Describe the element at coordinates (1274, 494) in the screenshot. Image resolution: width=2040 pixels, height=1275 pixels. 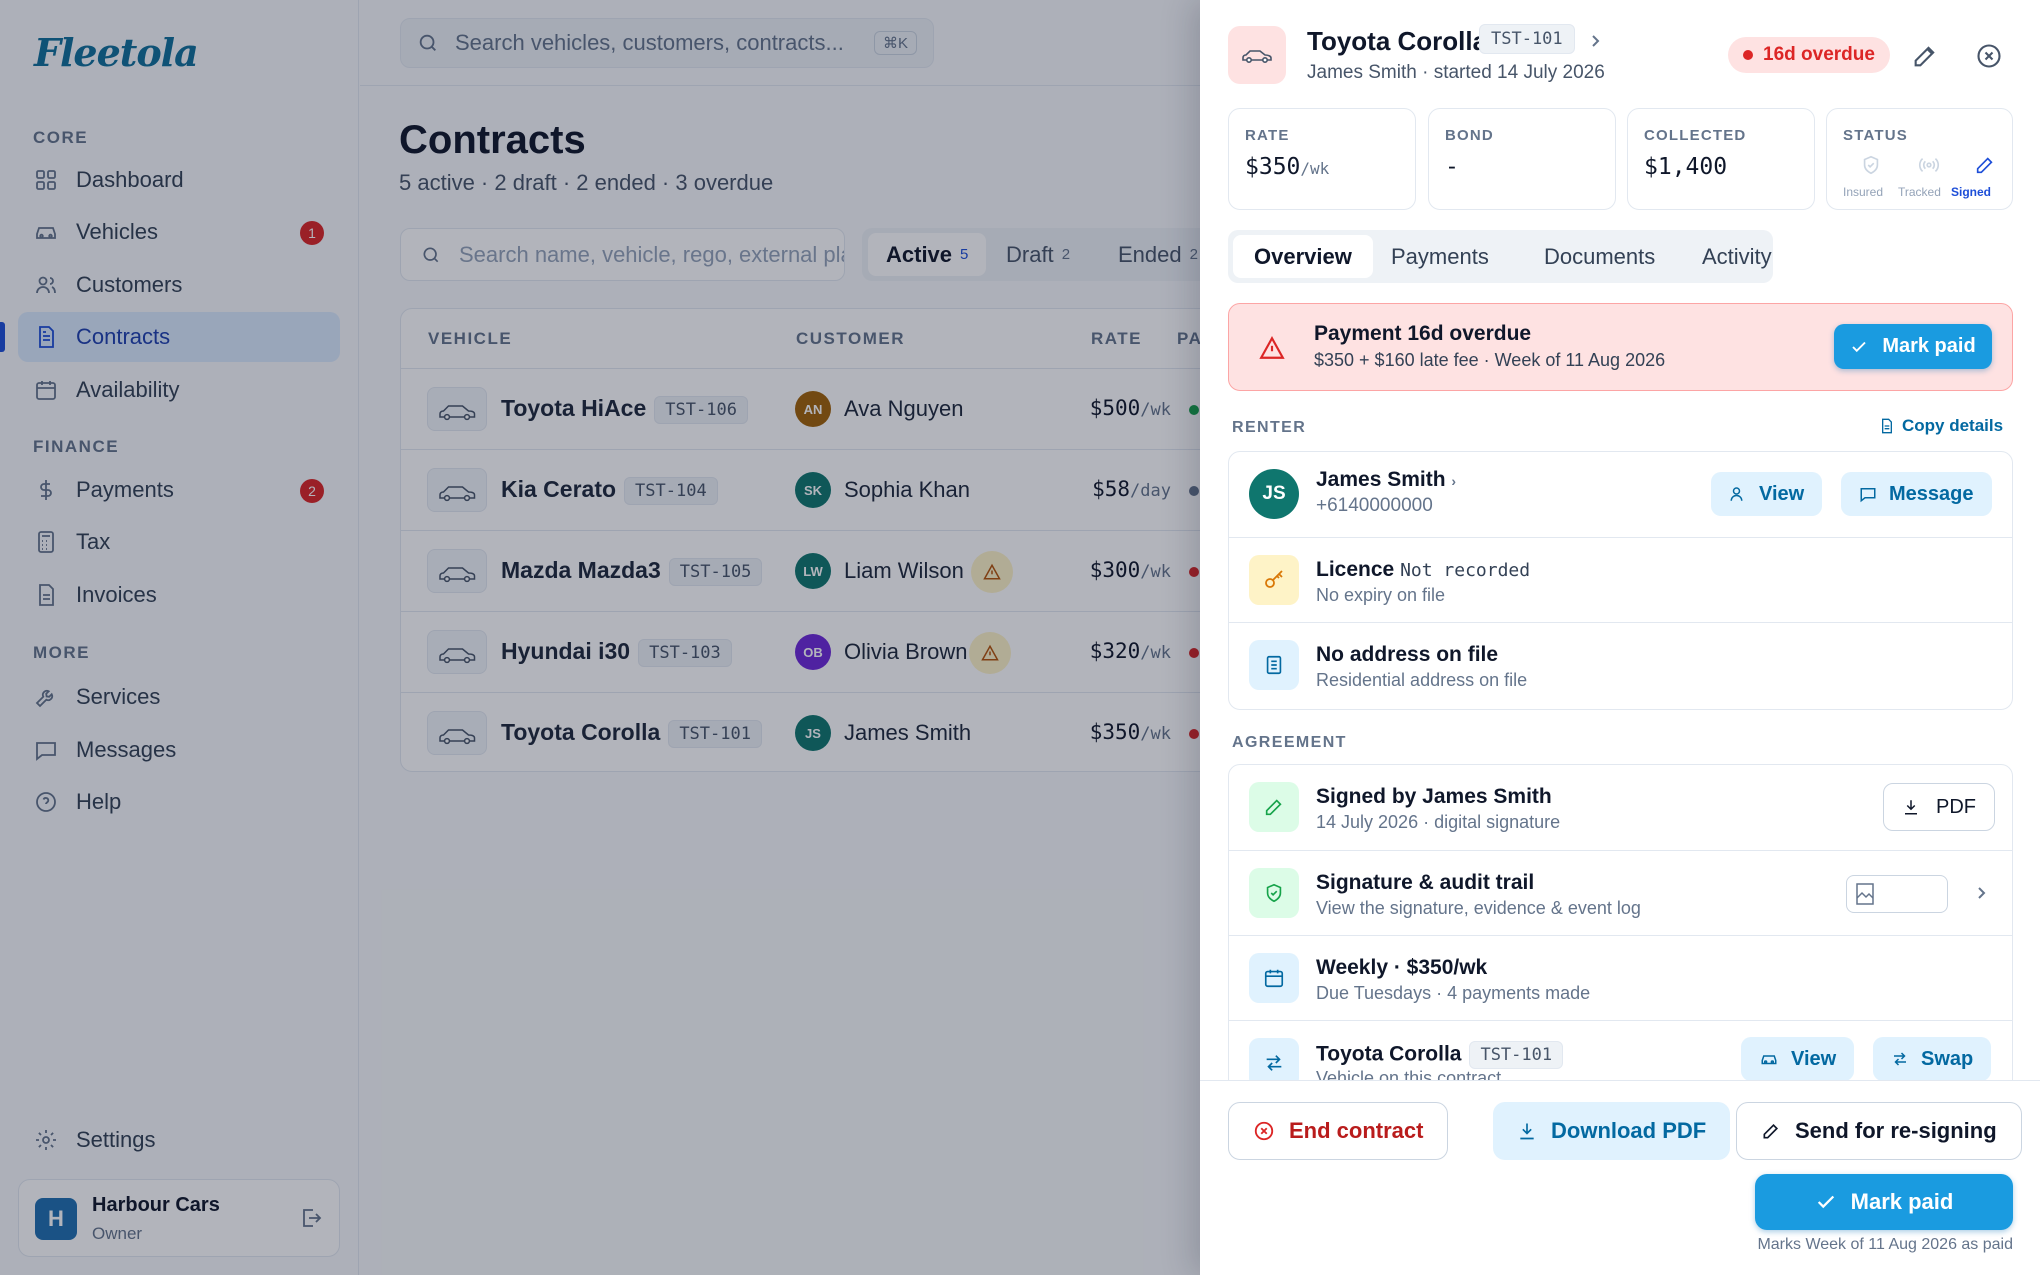
I see `renter-avatar: JS` at that location.